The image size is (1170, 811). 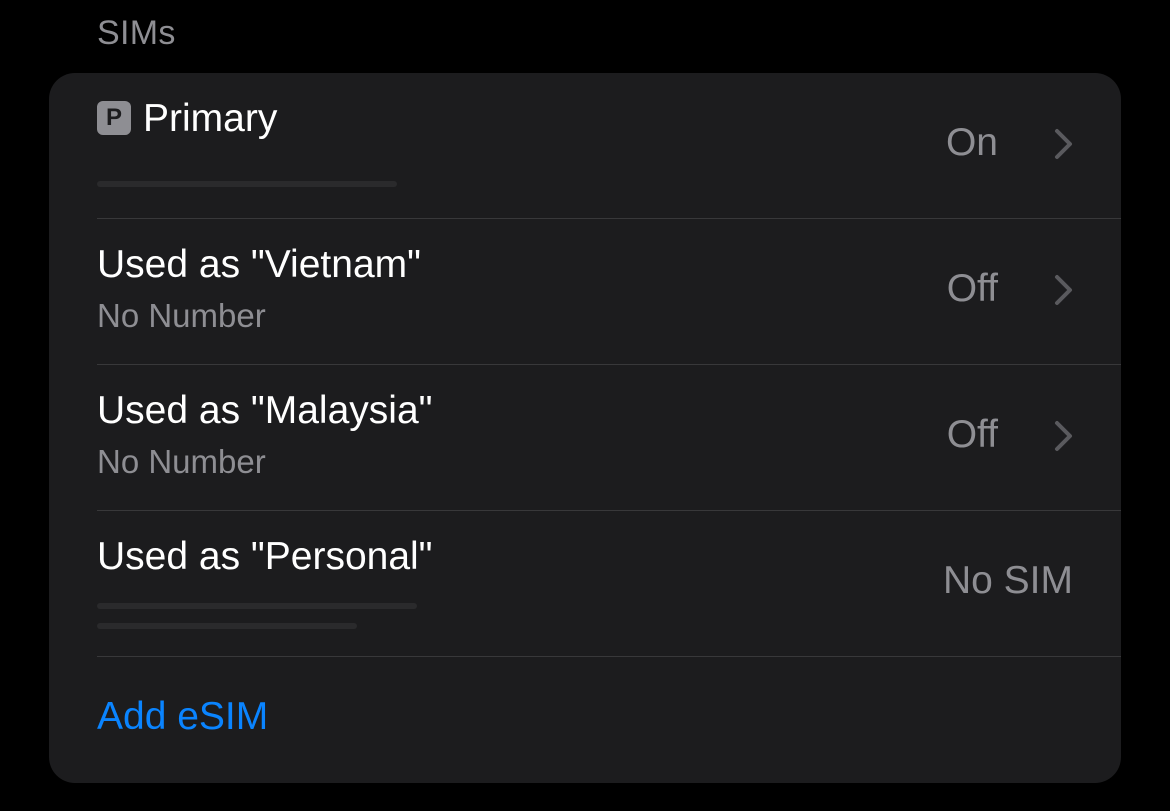 What do you see at coordinates (1007, 580) in the screenshot?
I see `sim-status-value: No SIM` at bounding box center [1007, 580].